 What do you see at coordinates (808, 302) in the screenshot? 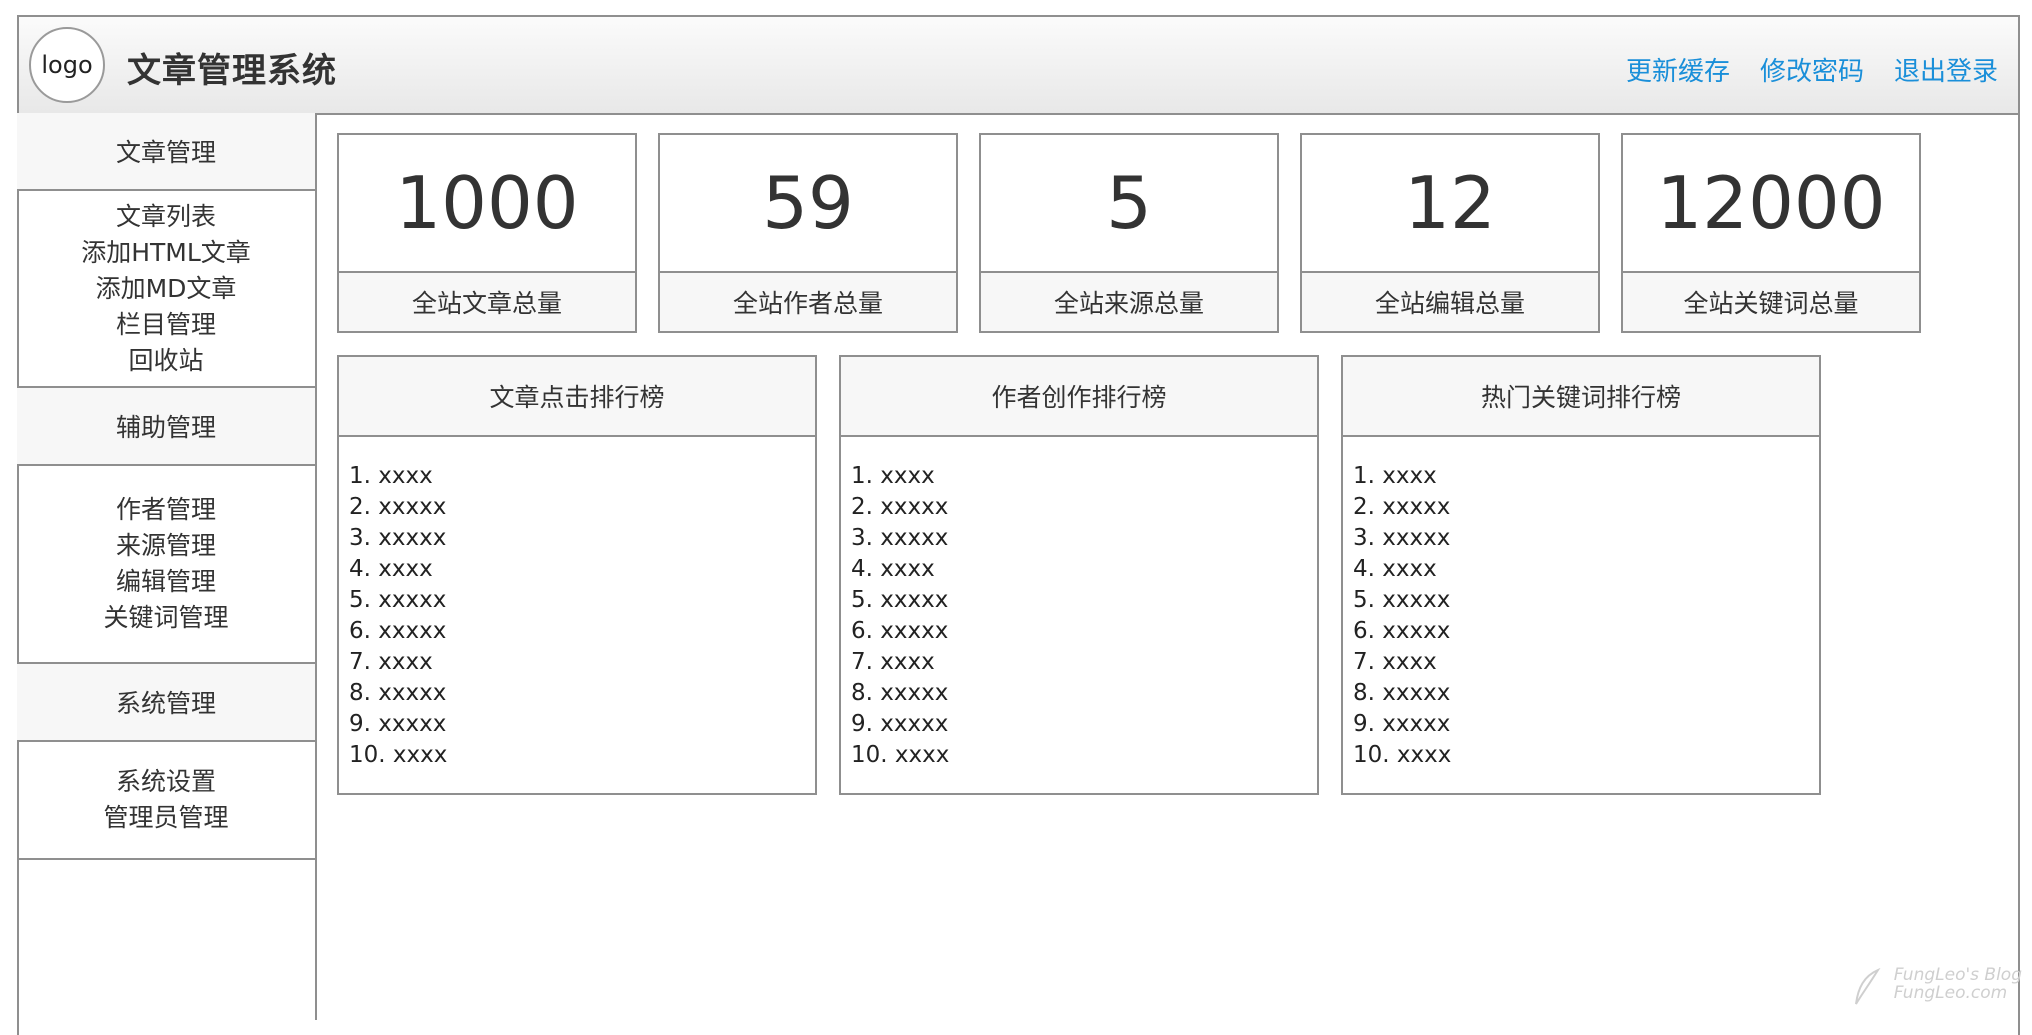
I see `stat-label: 全站作者总量` at bounding box center [808, 302].